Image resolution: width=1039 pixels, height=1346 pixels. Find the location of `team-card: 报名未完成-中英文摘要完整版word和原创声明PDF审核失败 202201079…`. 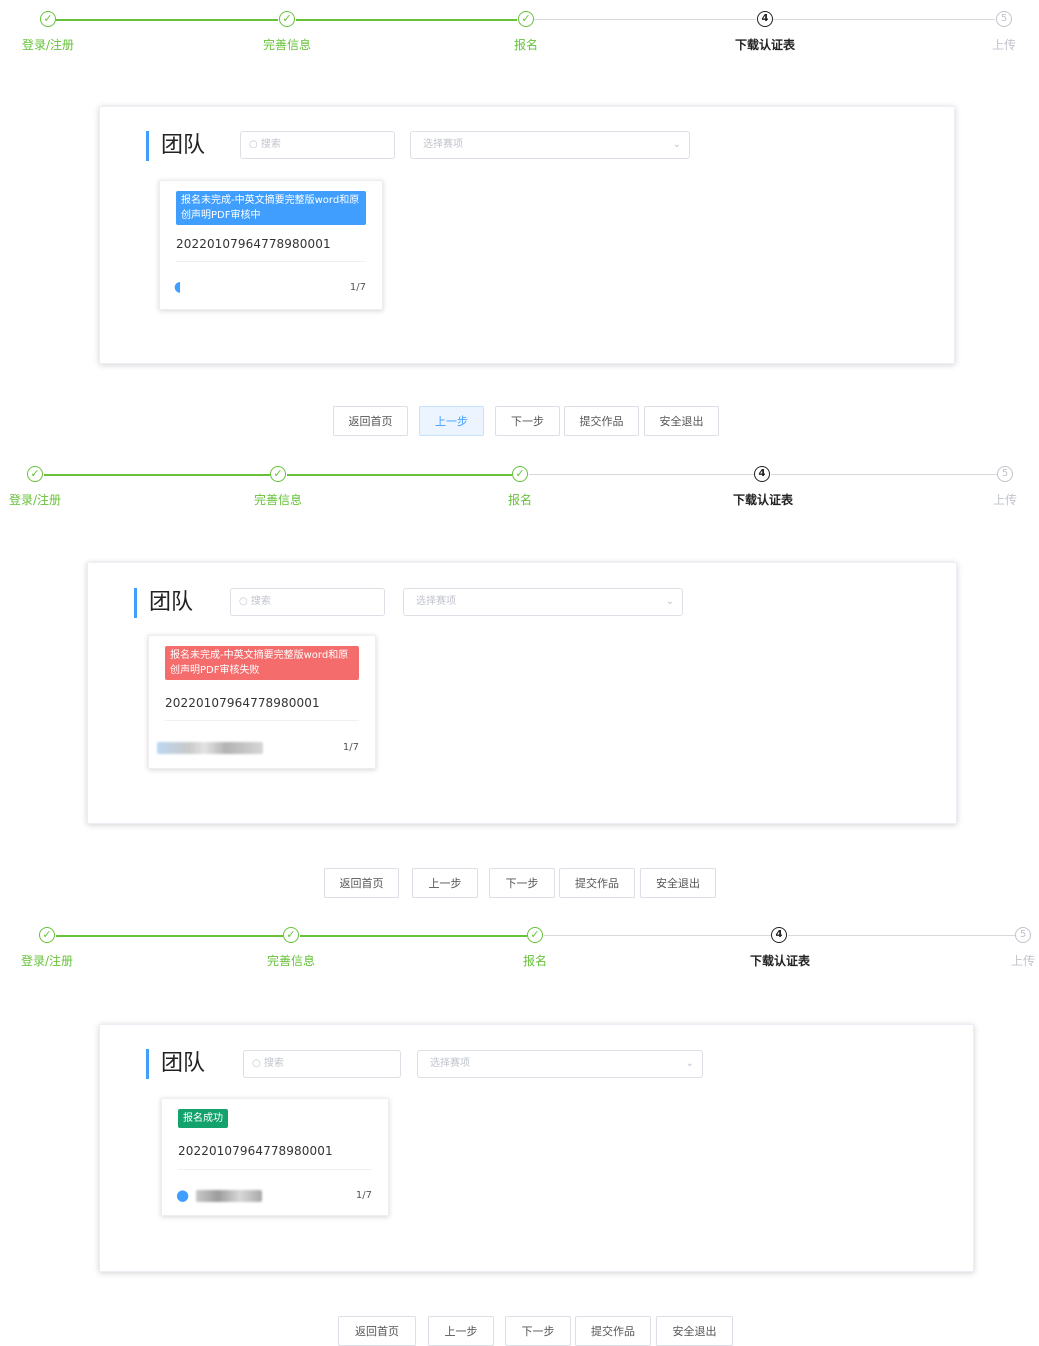

team-card: 报名未完成-中英文摘要完整版word和原创声明PDF审核失败 202201079… is located at coordinates (262, 702).